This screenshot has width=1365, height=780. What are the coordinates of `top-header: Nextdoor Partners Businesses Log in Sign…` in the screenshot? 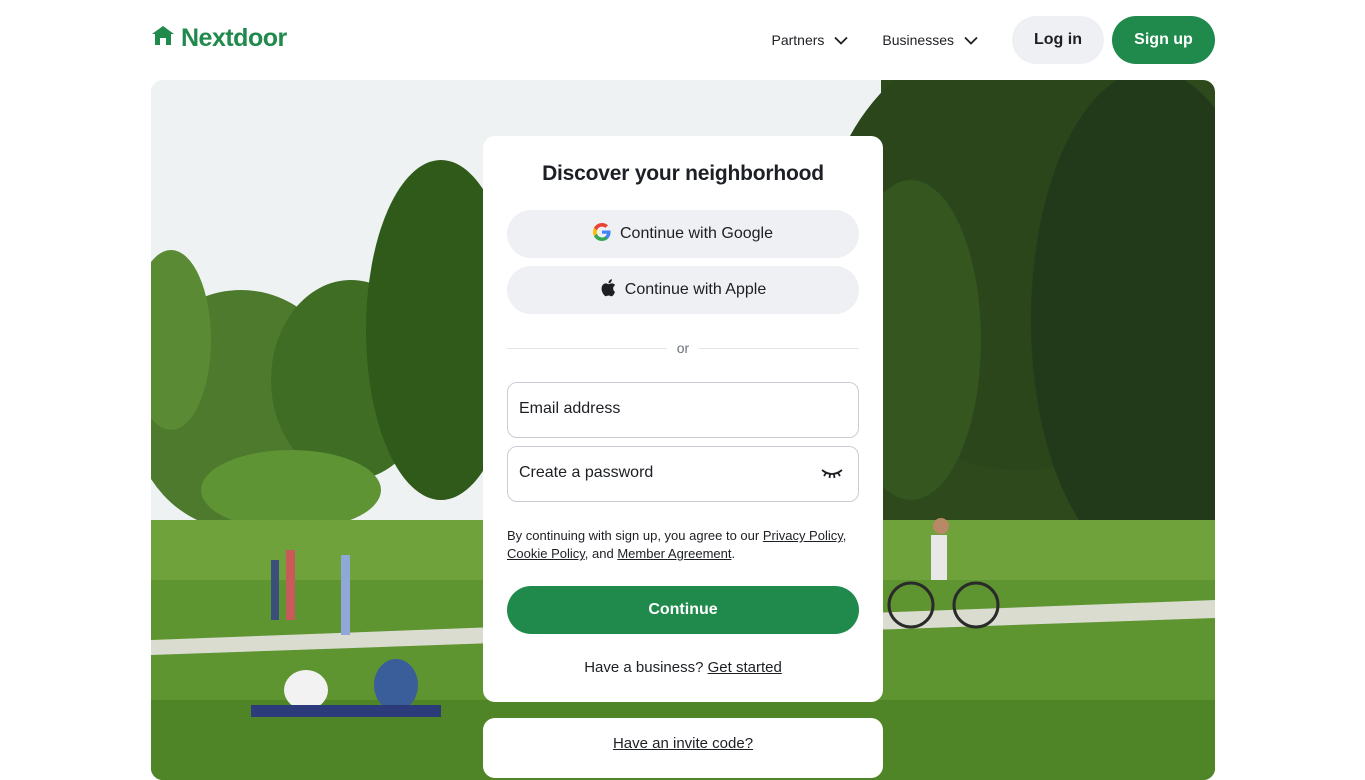 It's located at (682, 40).